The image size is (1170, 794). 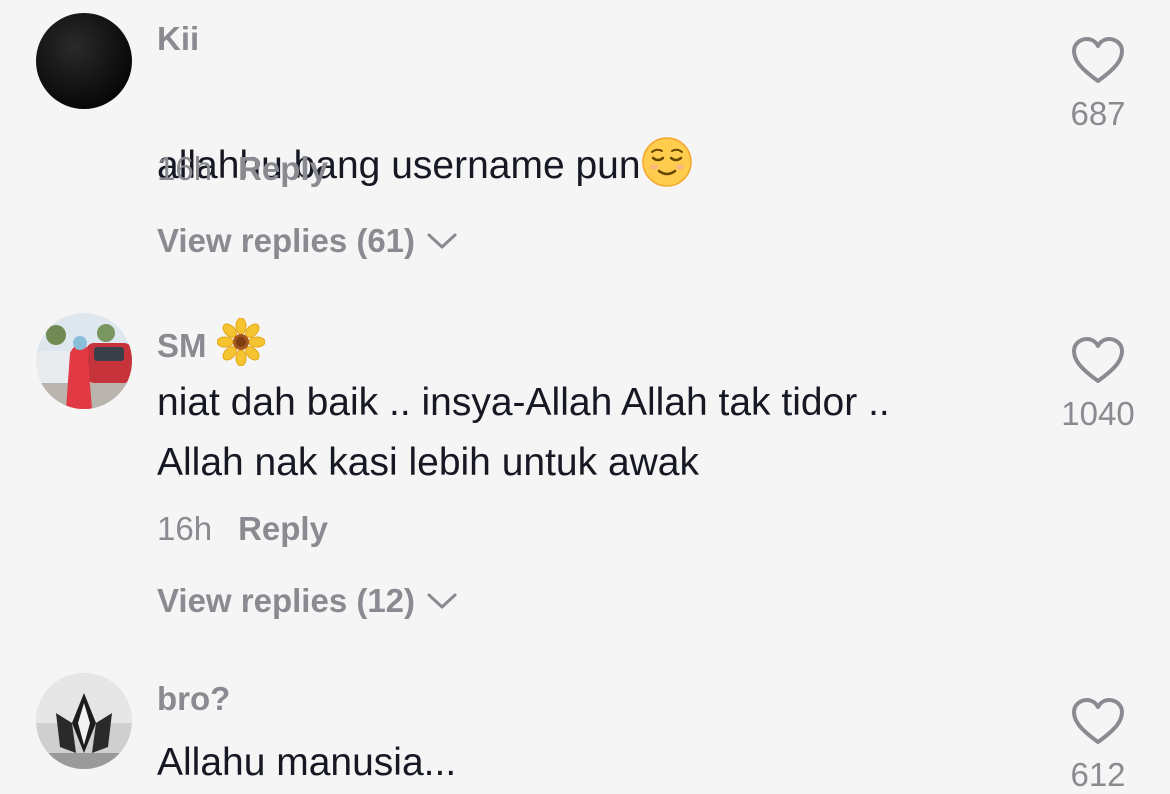 What do you see at coordinates (211, 345) in the screenshot?
I see `comment-username: SM` at bounding box center [211, 345].